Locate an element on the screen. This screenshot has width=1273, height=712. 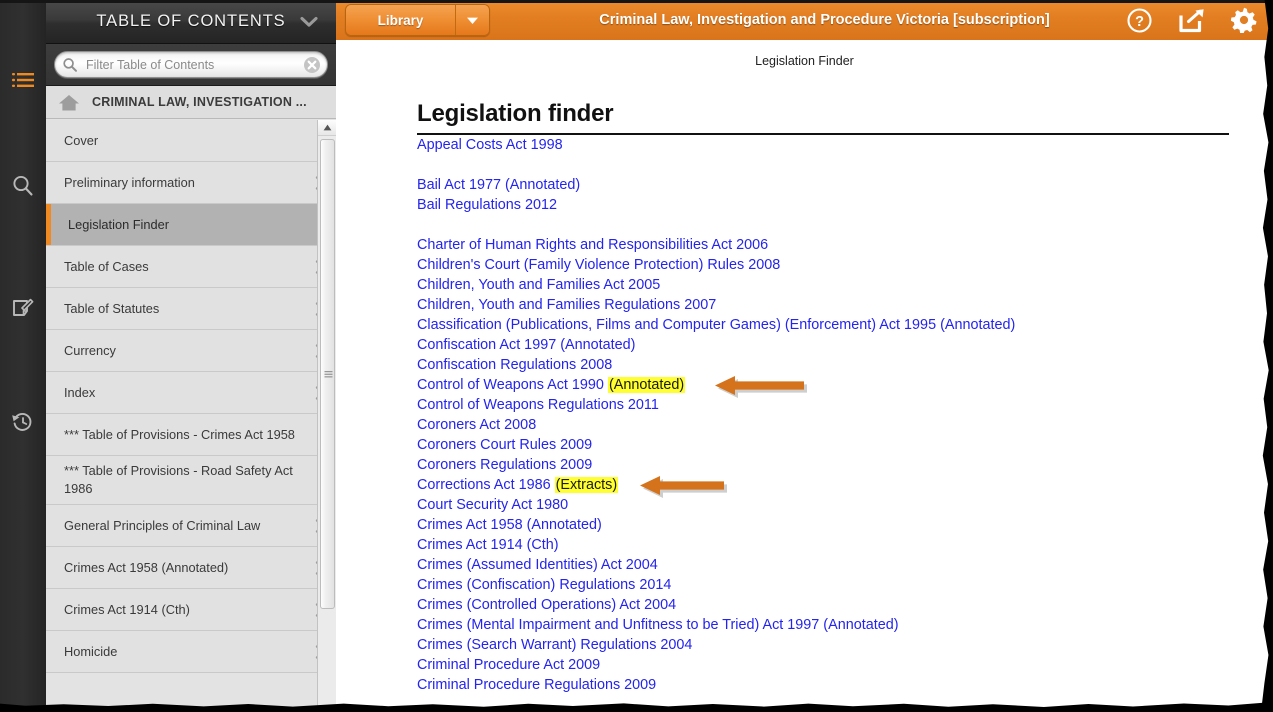
toc-icon is located at coordinates (23, 80).